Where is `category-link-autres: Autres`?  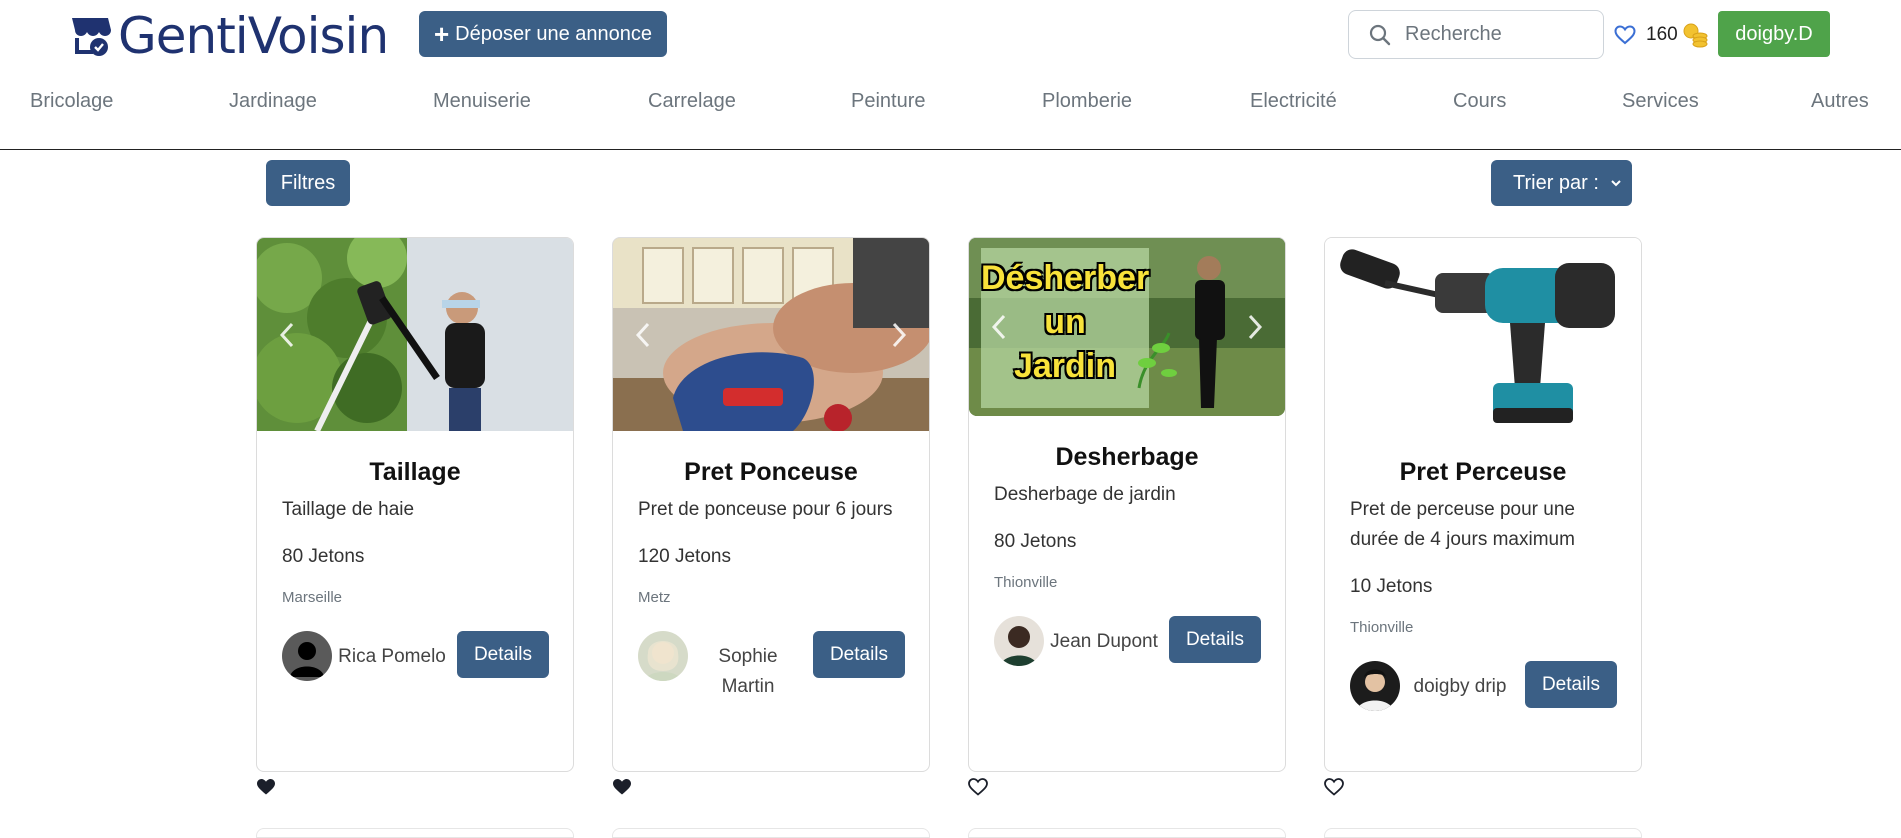 category-link-autres: Autres is located at coordinates (1840, 101).